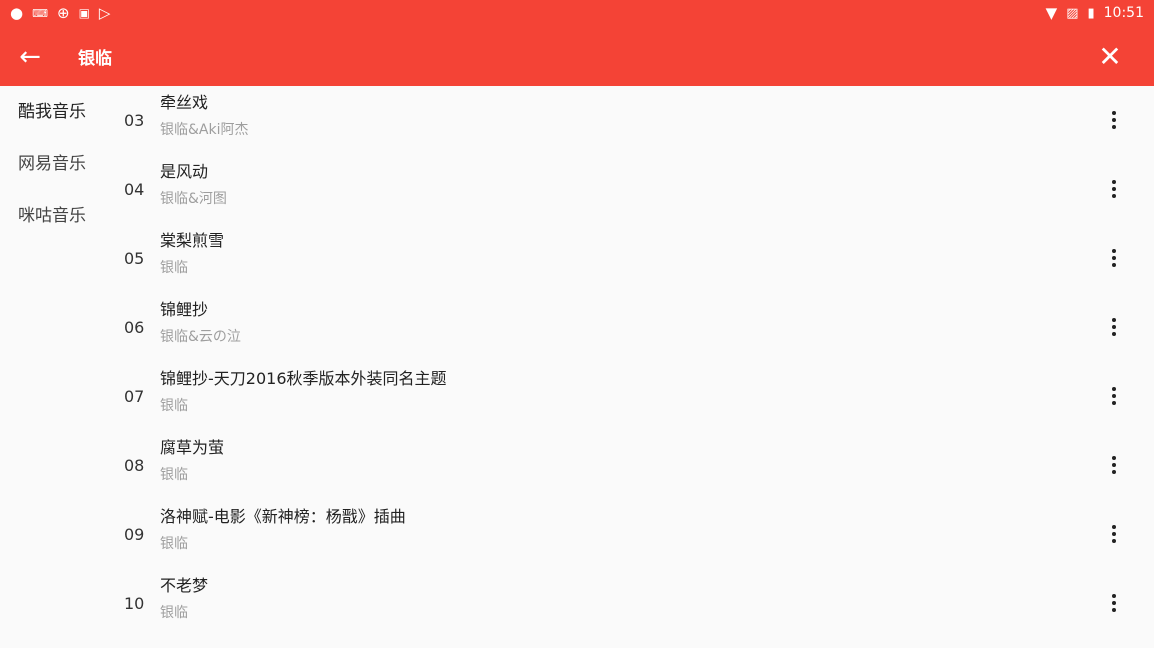 Image resolution: width=1154 pixels, height=648 pixels. Describe the element at coordinates (1072, 13) in the screenshot. I see `no-sim-icon: ▨` at that location.